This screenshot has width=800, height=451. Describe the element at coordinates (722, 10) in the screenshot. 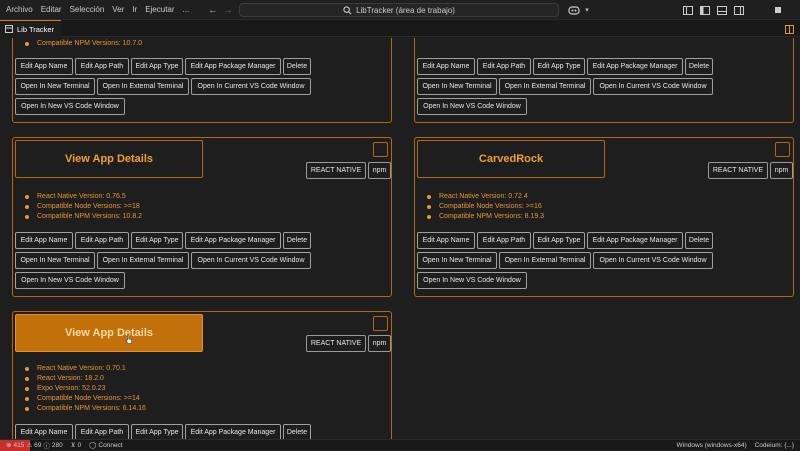

I see `toggle-panel-icon` at that location.